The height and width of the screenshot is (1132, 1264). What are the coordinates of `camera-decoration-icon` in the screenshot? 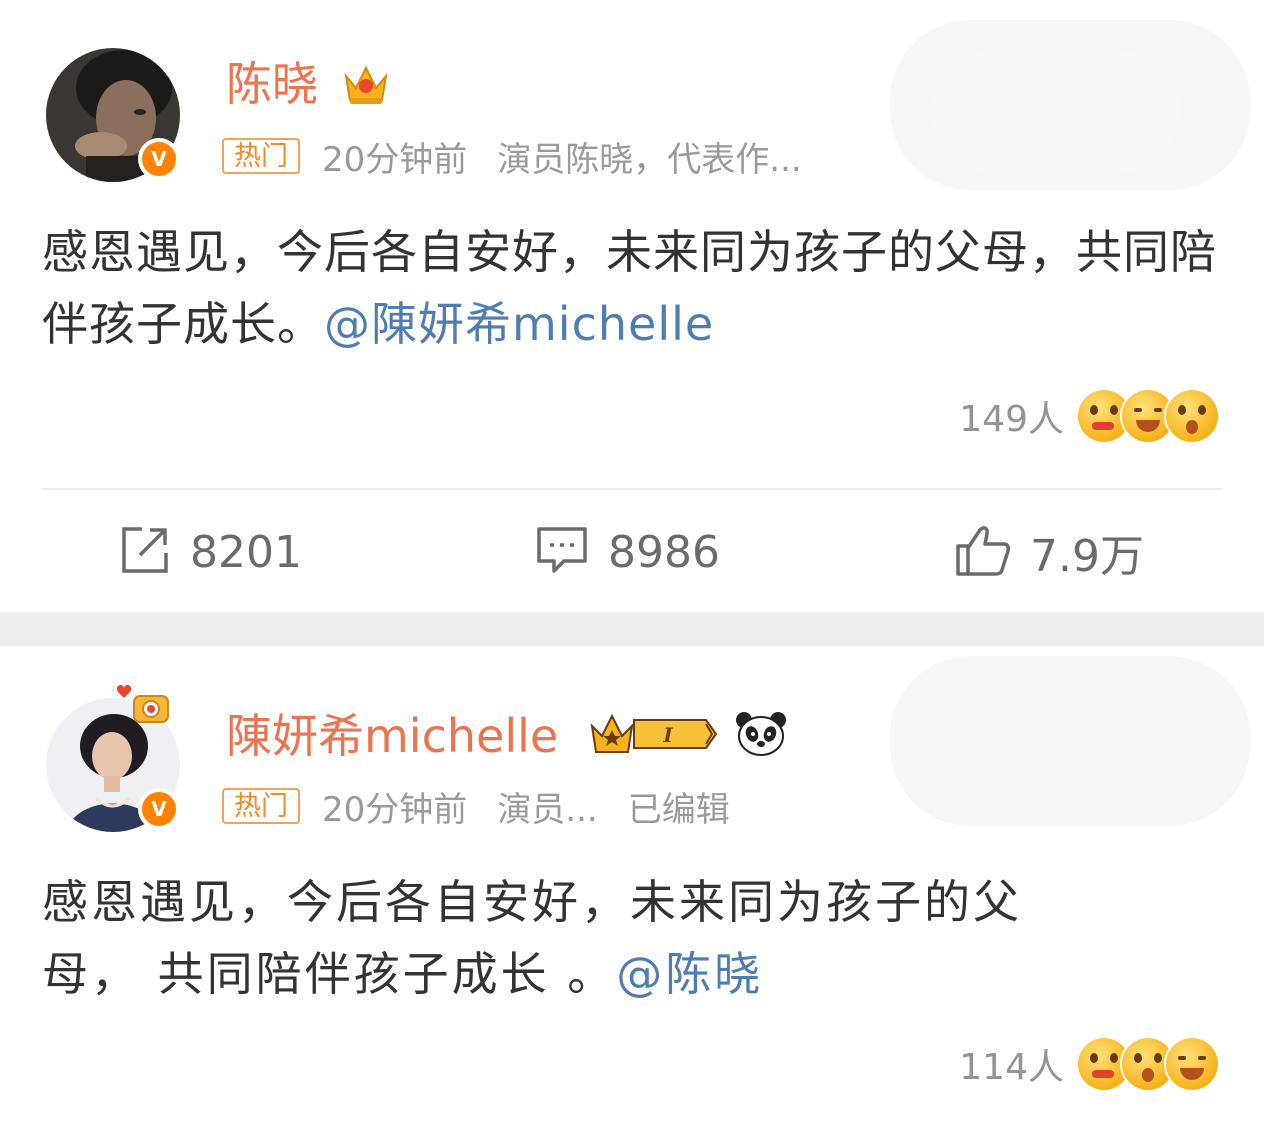 It's located at (142, 706).